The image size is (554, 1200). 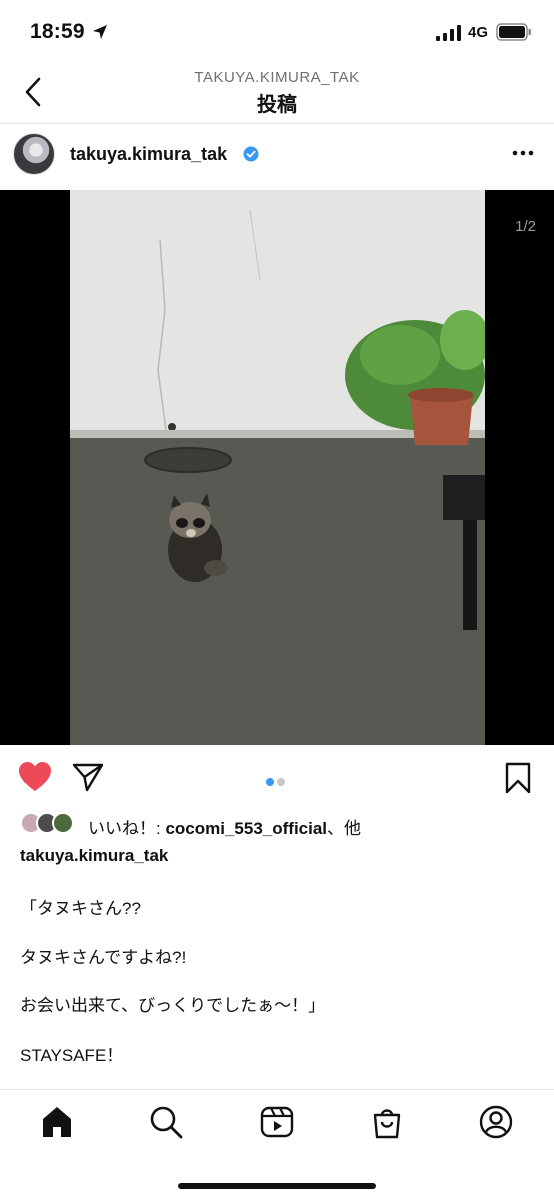 I want to click on reels-icon, so click(x=277, y=1122).